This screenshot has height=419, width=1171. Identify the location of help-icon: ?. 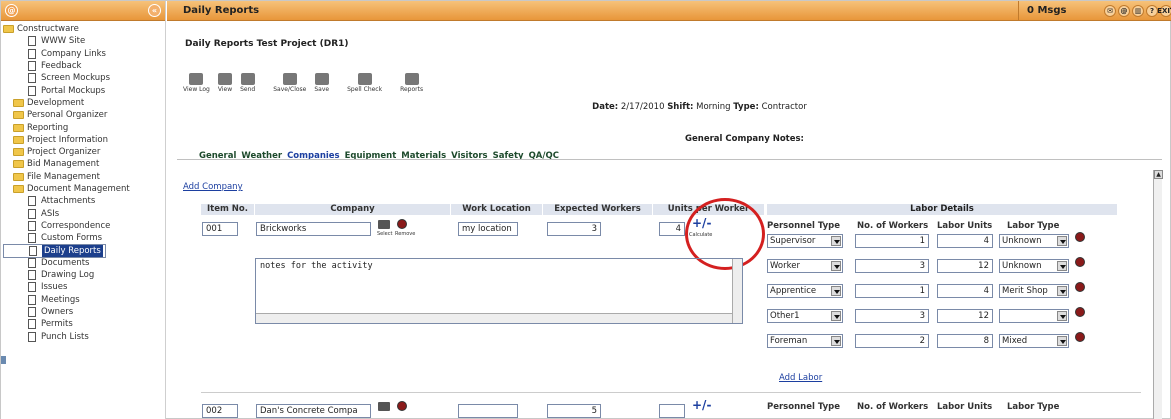
(1152, 10).